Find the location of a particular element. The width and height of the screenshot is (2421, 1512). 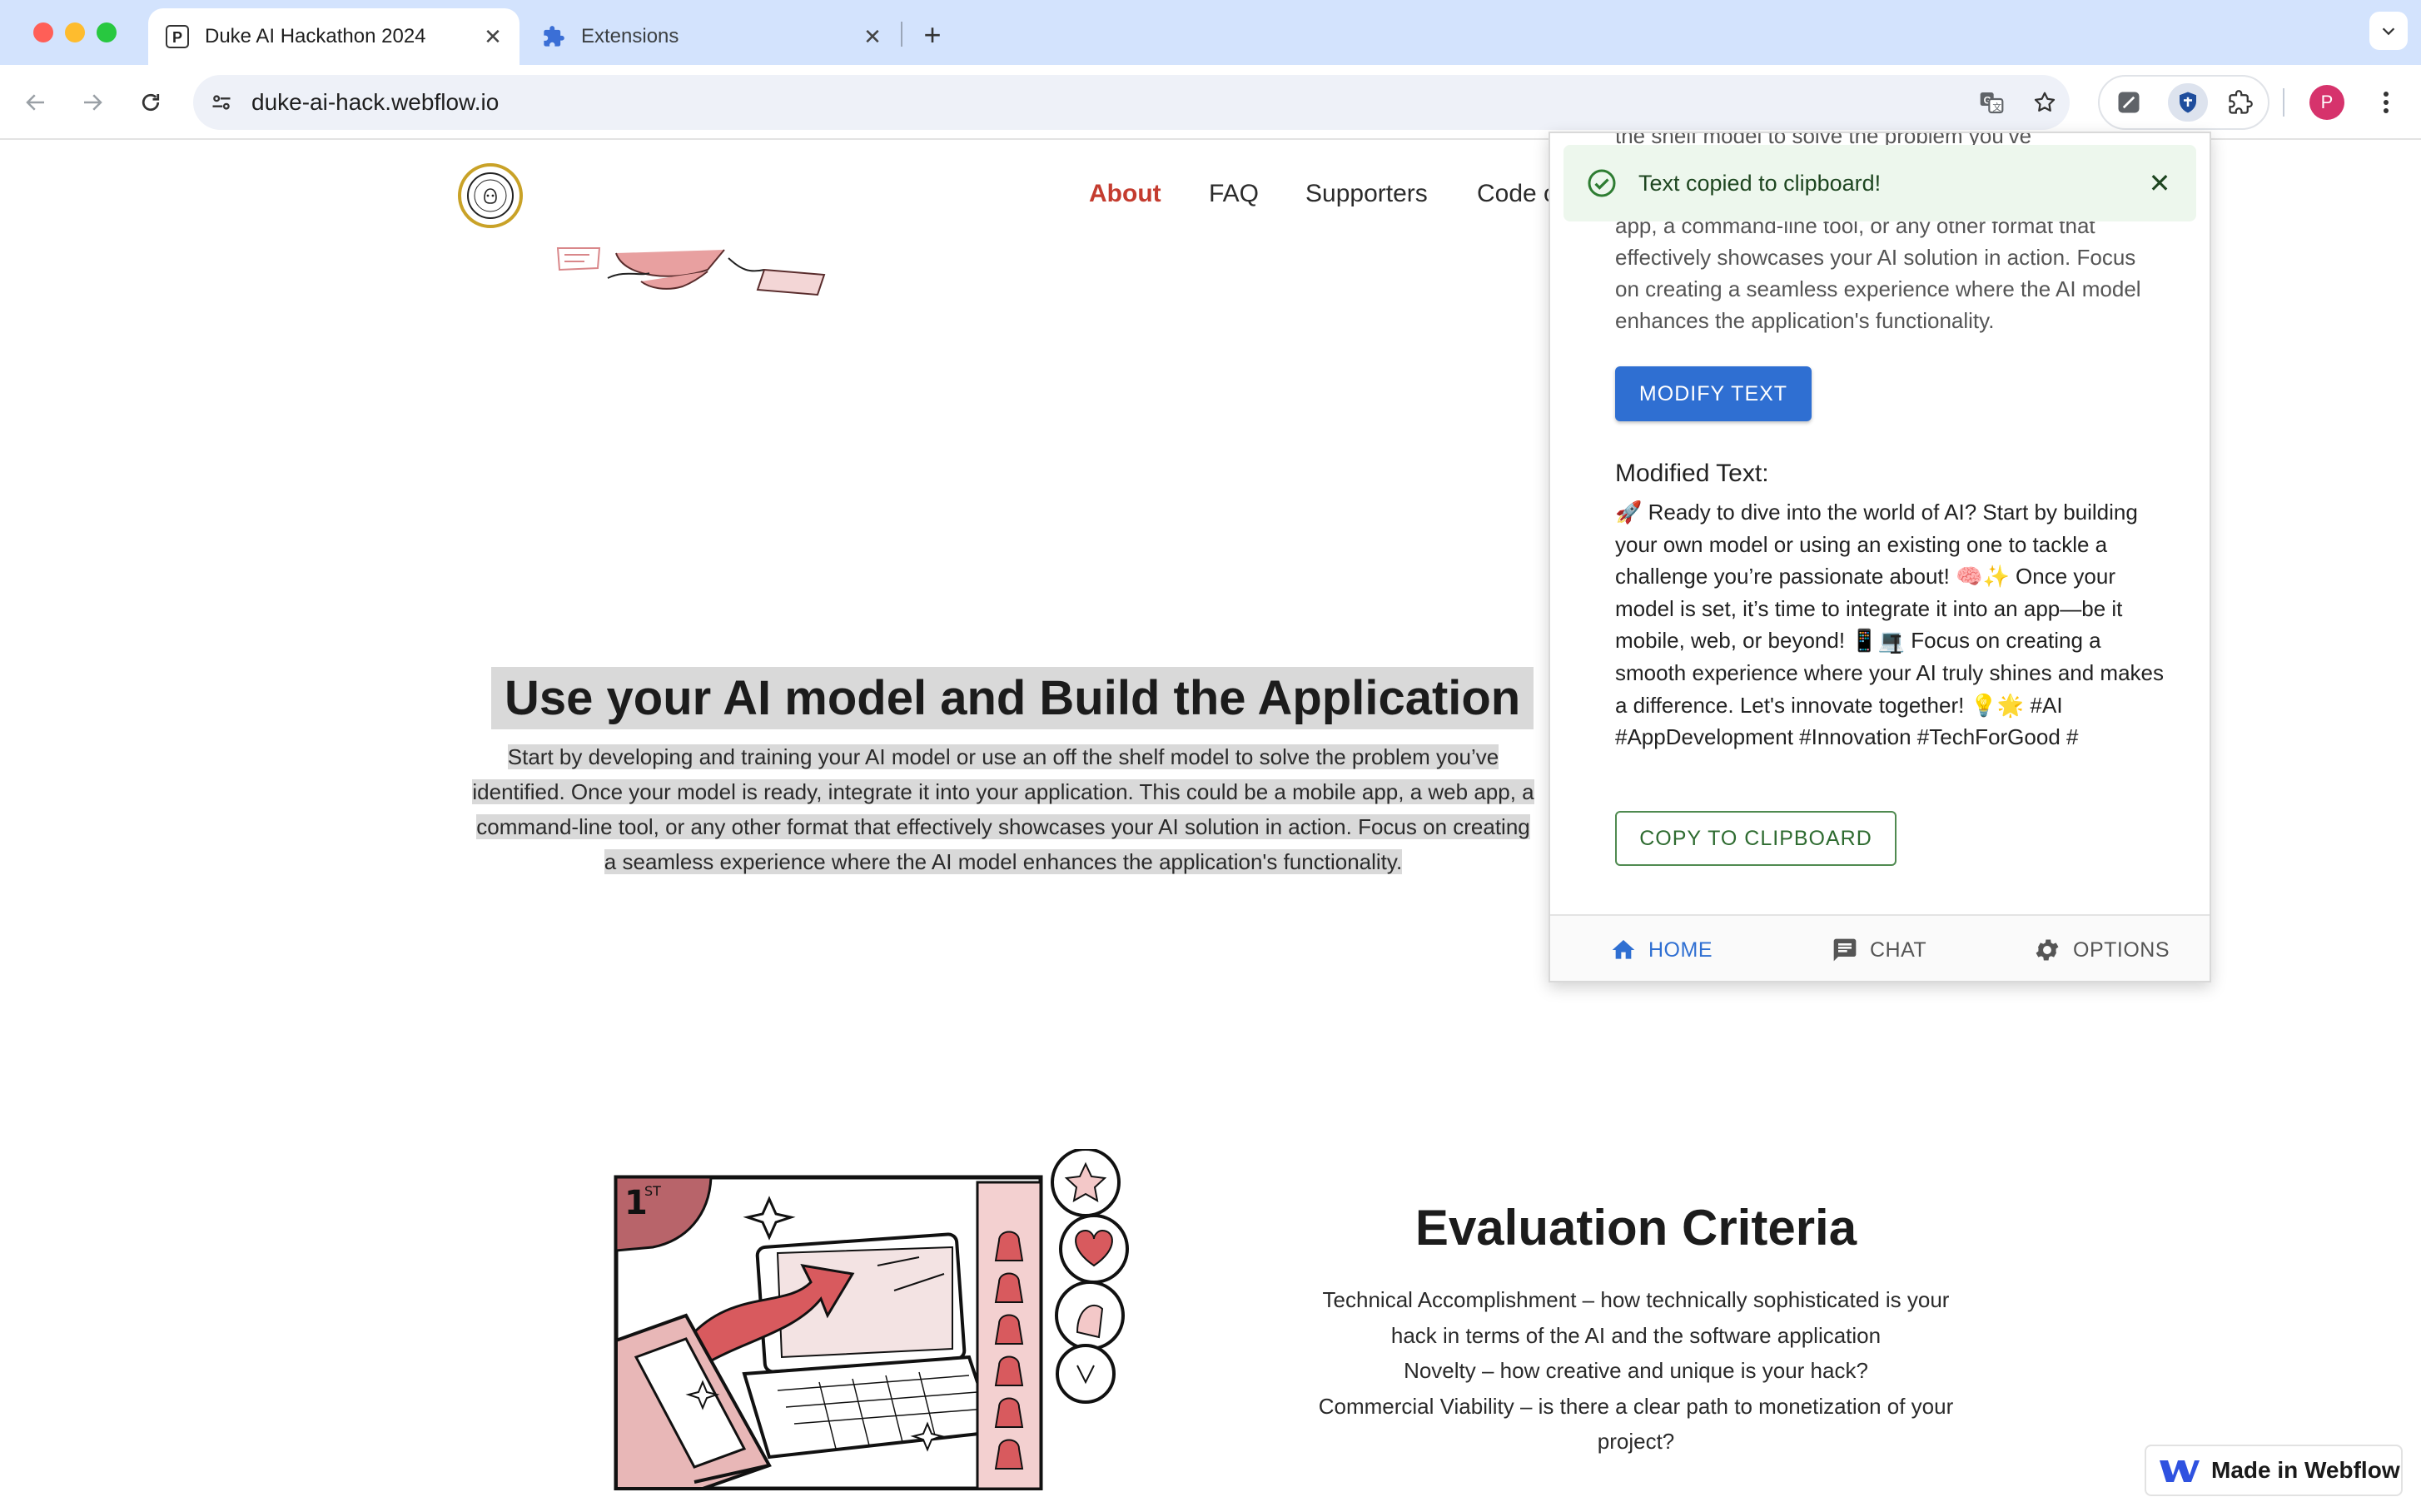

reload-icon is located at coordinates (151, 103).